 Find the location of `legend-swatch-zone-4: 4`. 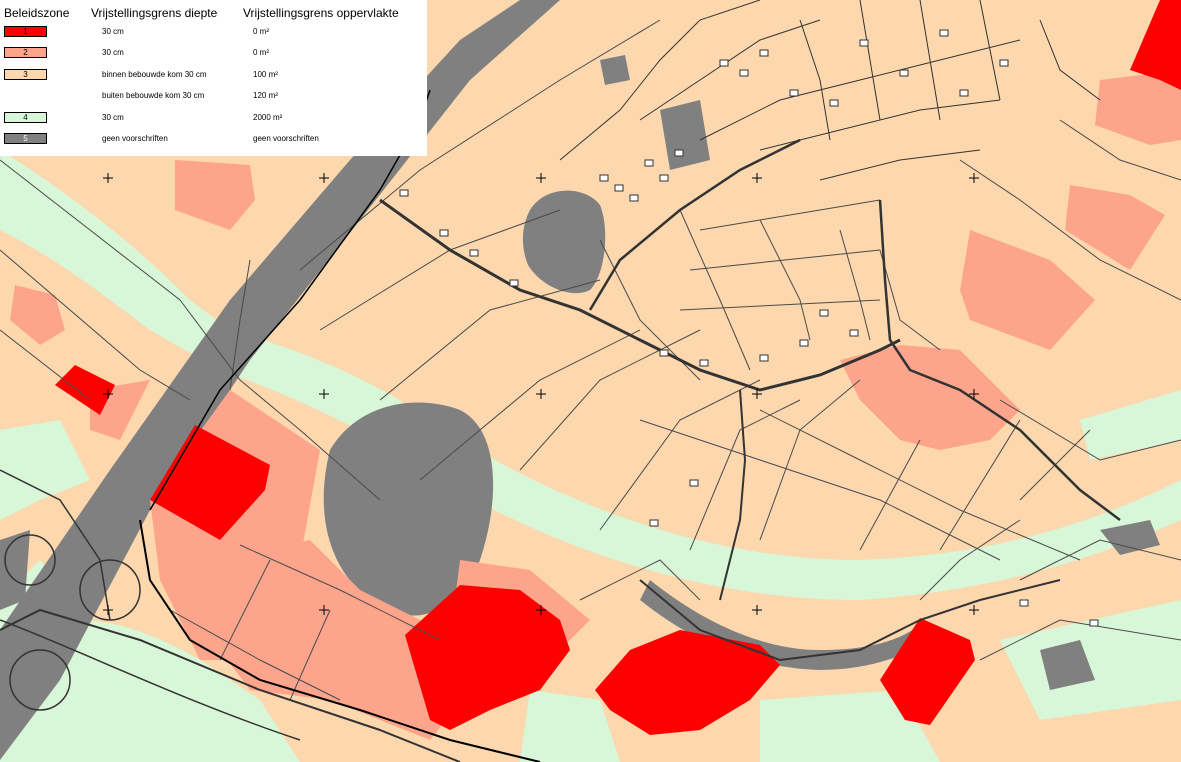

legend-swatch-zone-4: 4 is located at coordinates (25, 117).